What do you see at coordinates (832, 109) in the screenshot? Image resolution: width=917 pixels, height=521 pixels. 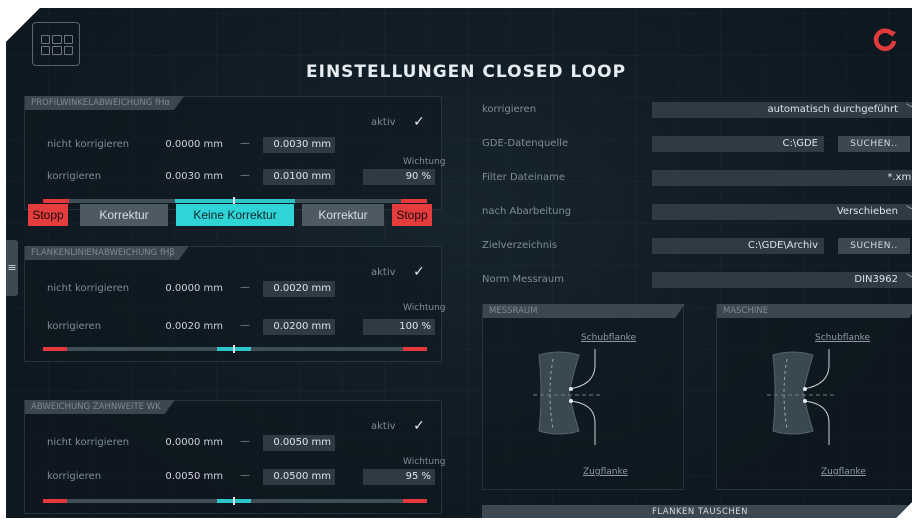 I see `korrigieren-value: automatisch durchgeführt` at bounding box center [832, 109].